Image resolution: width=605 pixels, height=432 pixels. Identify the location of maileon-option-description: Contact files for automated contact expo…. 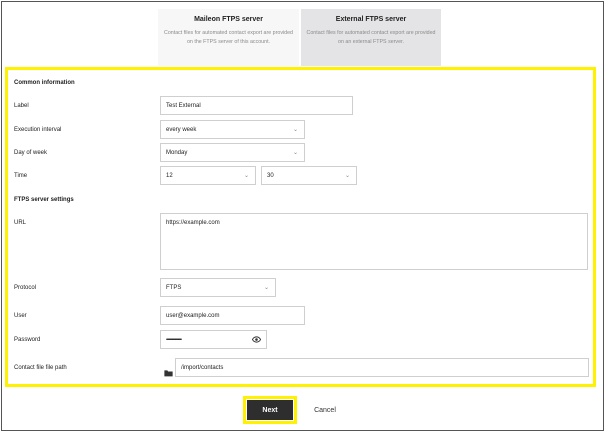
(228, 37).